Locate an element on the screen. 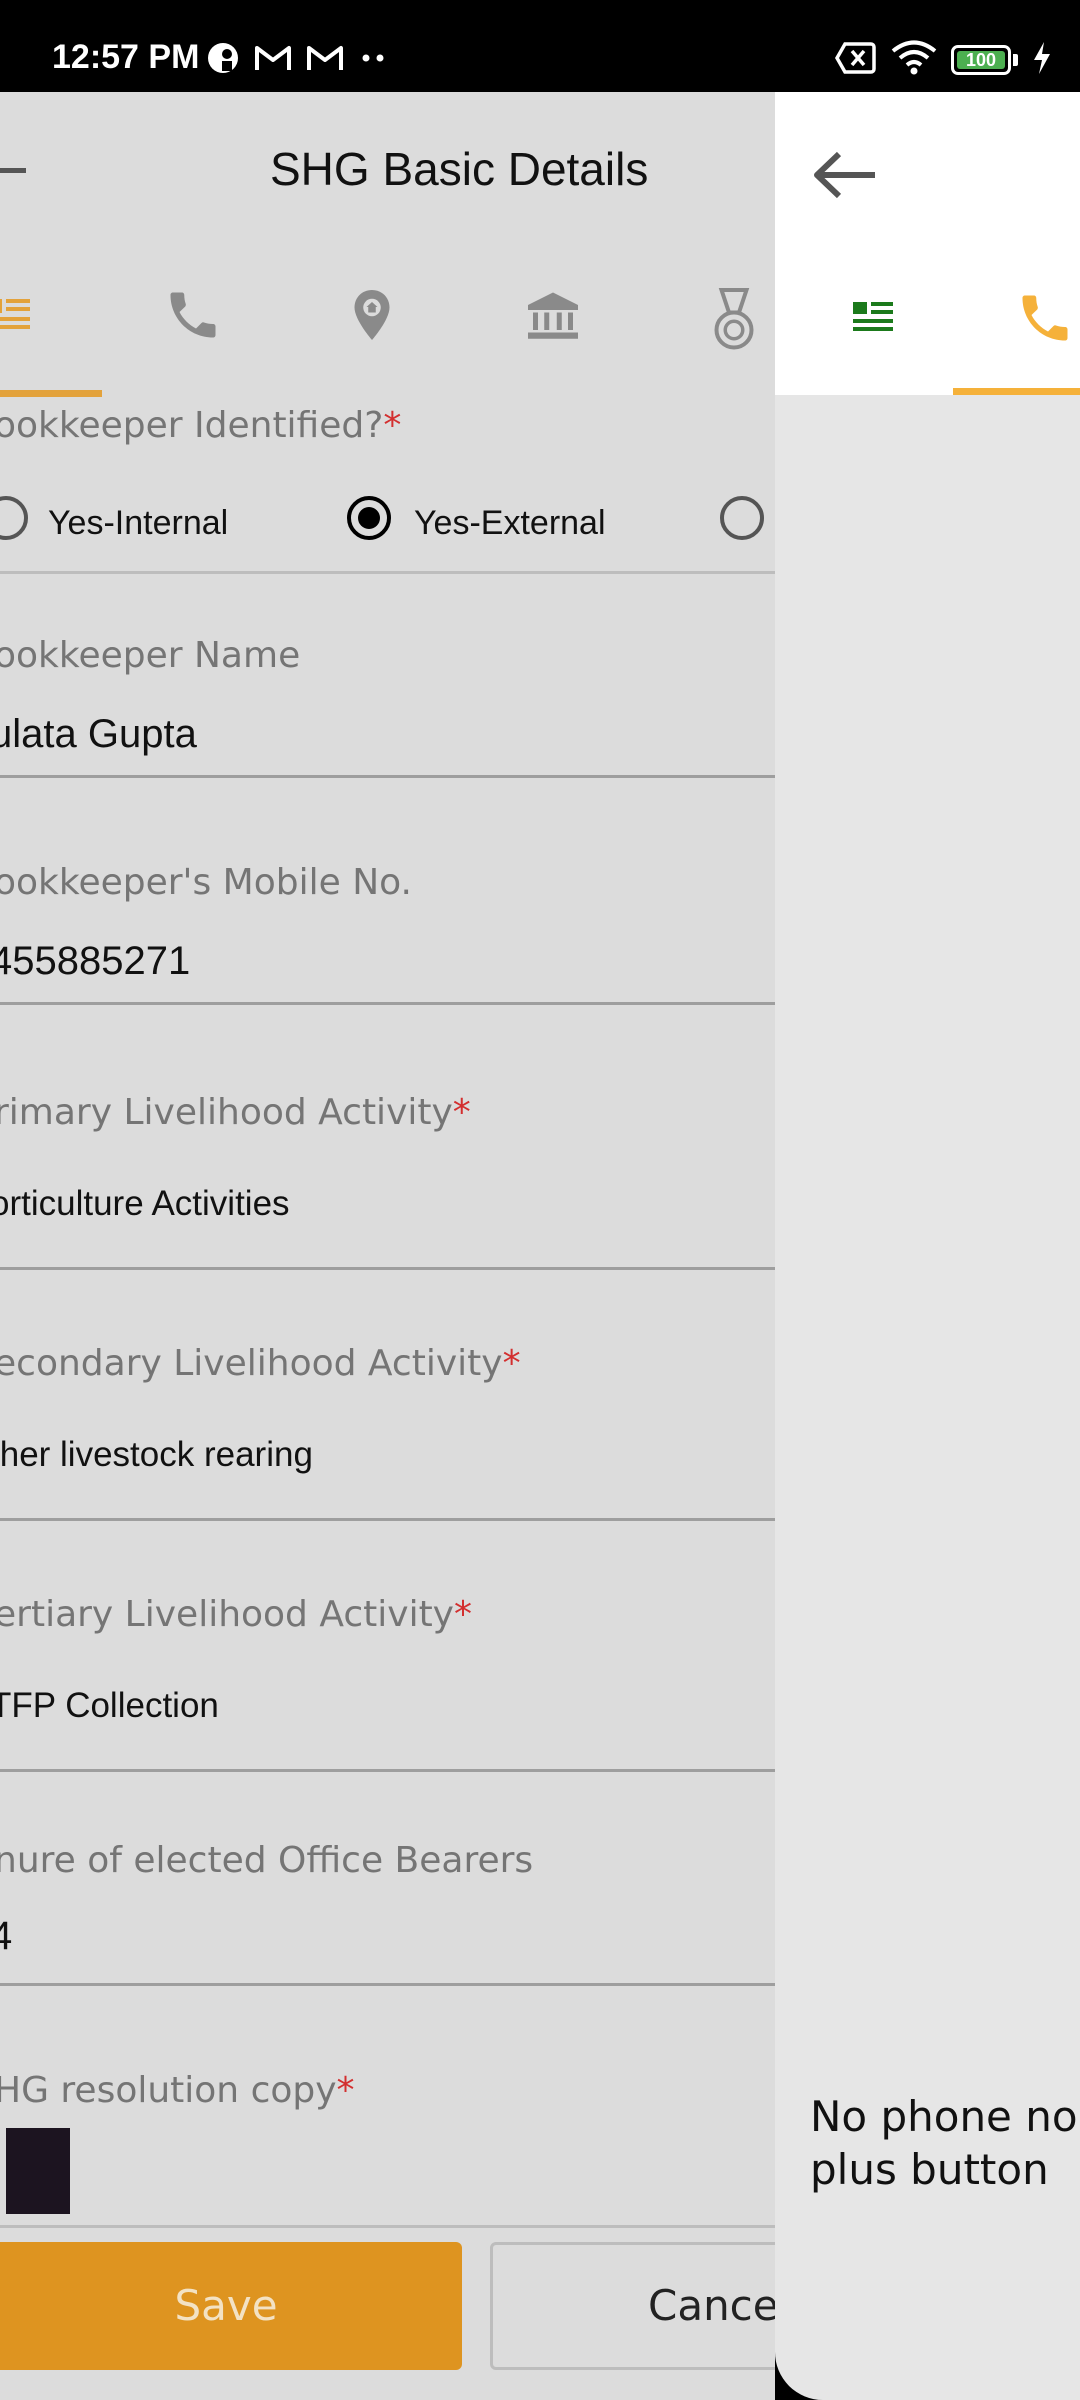 This screenshot has height=2400, width=1080. more-dots-icon is located at coordinates (373, 60).